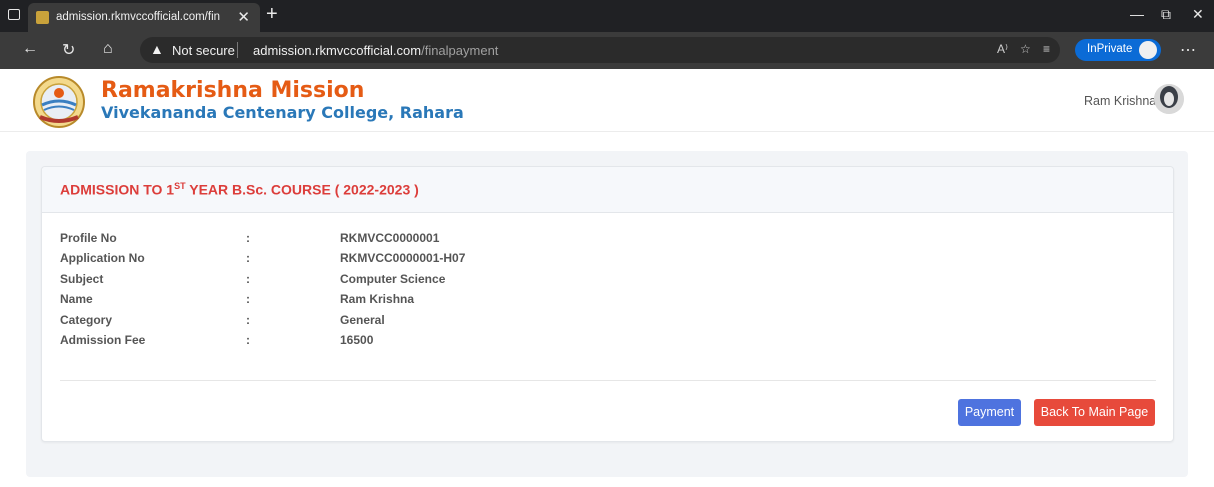 This screenshot has width=1214, height=487. What do you see at coordinates (1046, 49) in the screenshot?
I see `favorites-icon: ≡` at bounding box center [1046, 49].